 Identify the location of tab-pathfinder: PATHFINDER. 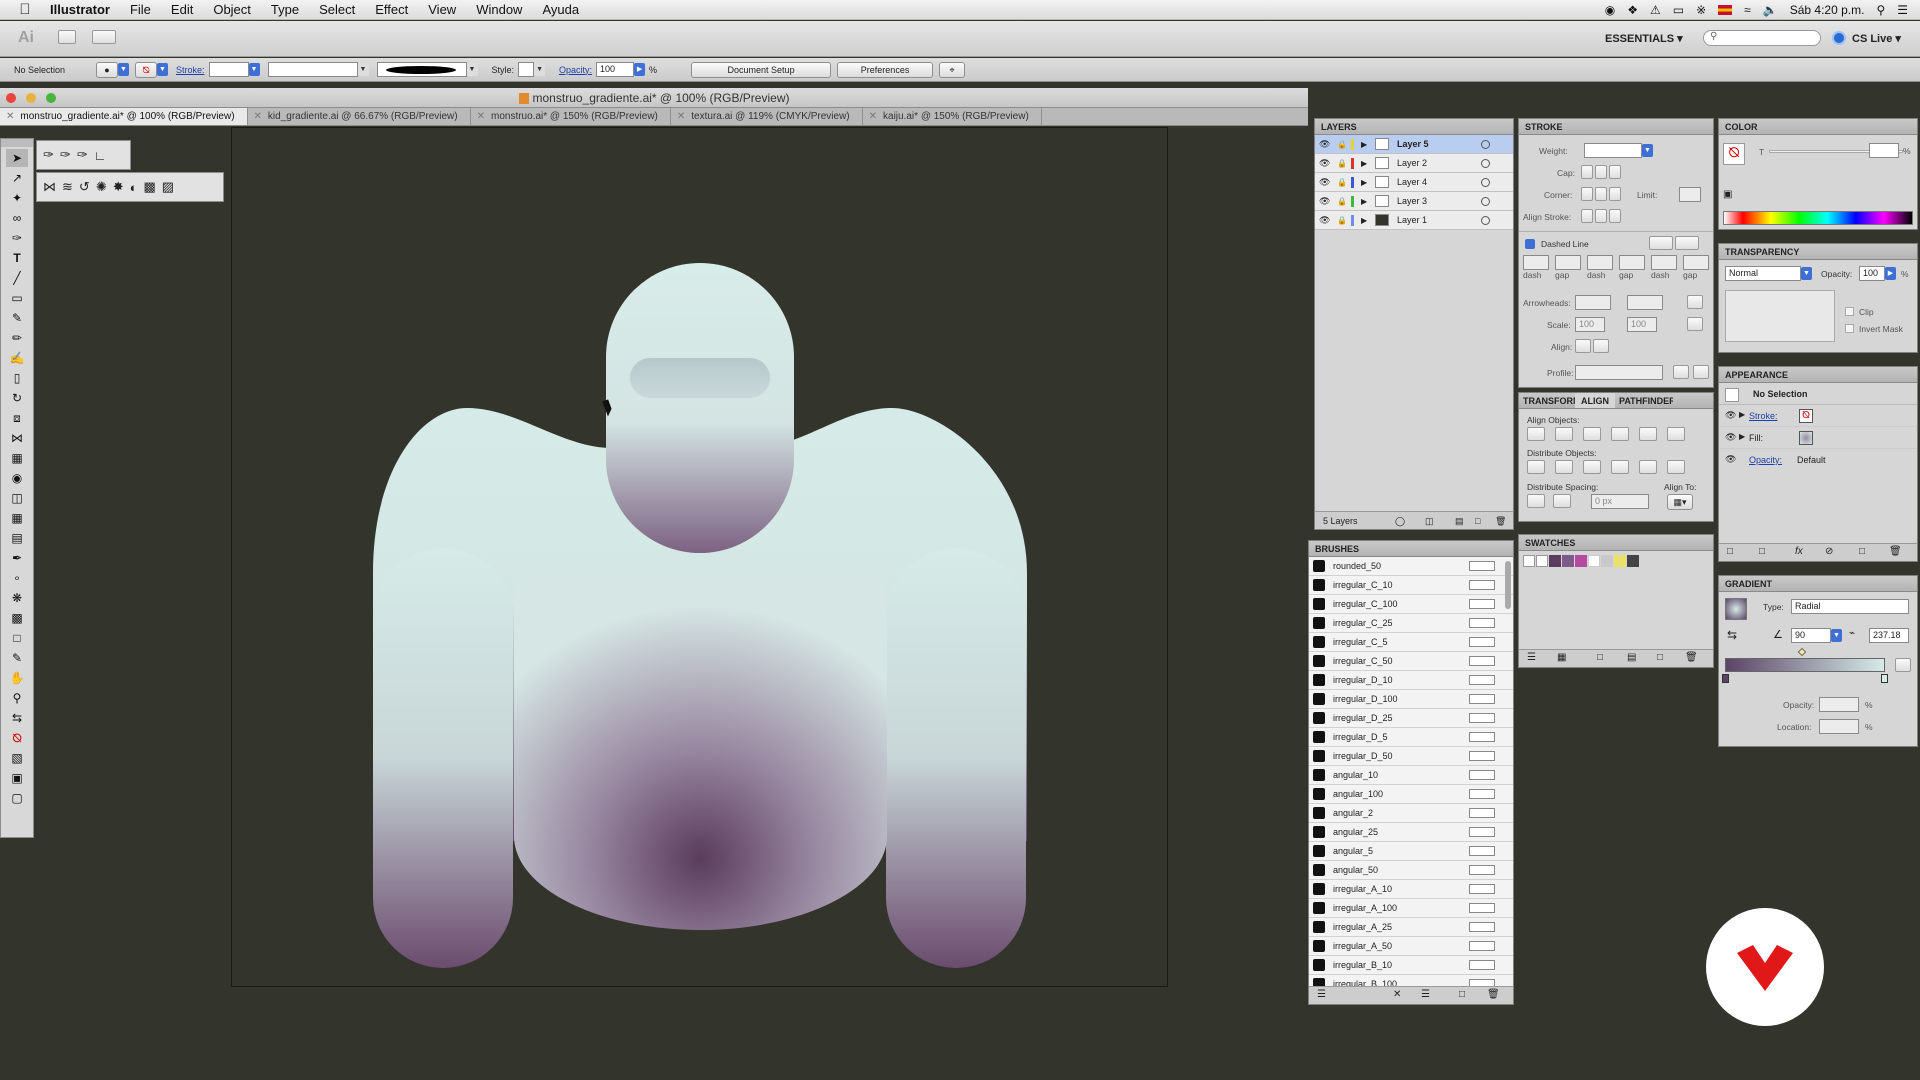
(1644, 400).